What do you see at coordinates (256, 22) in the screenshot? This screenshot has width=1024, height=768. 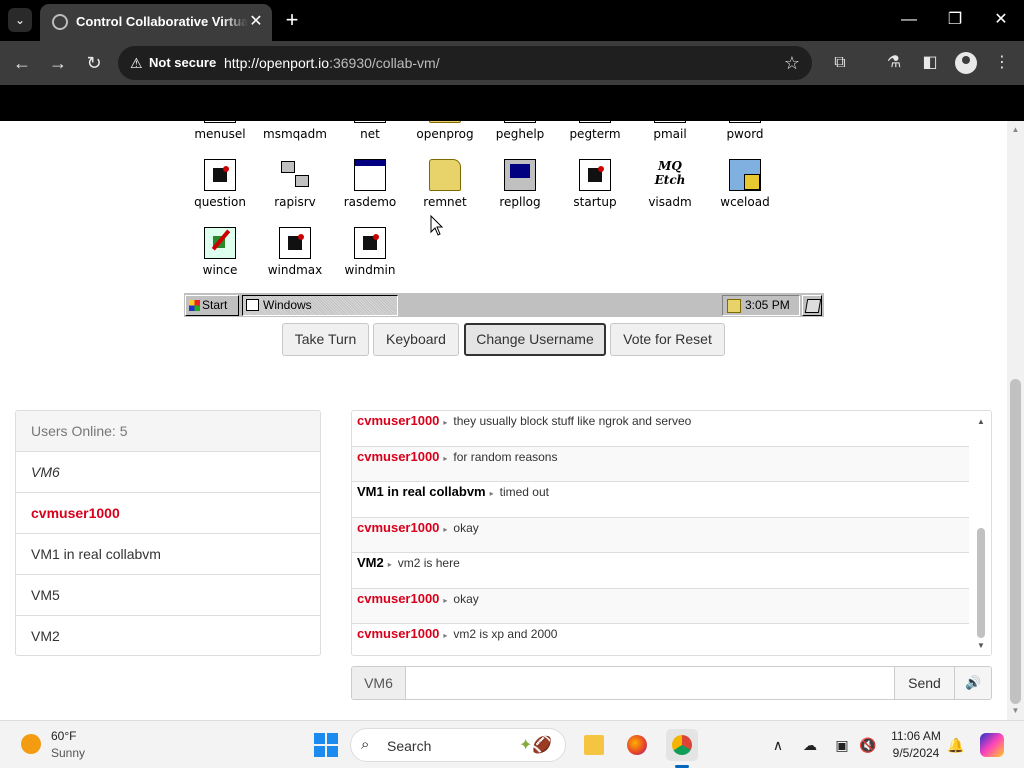 I see `tab-close-icon: ✕` at bounding box center [256, 22].